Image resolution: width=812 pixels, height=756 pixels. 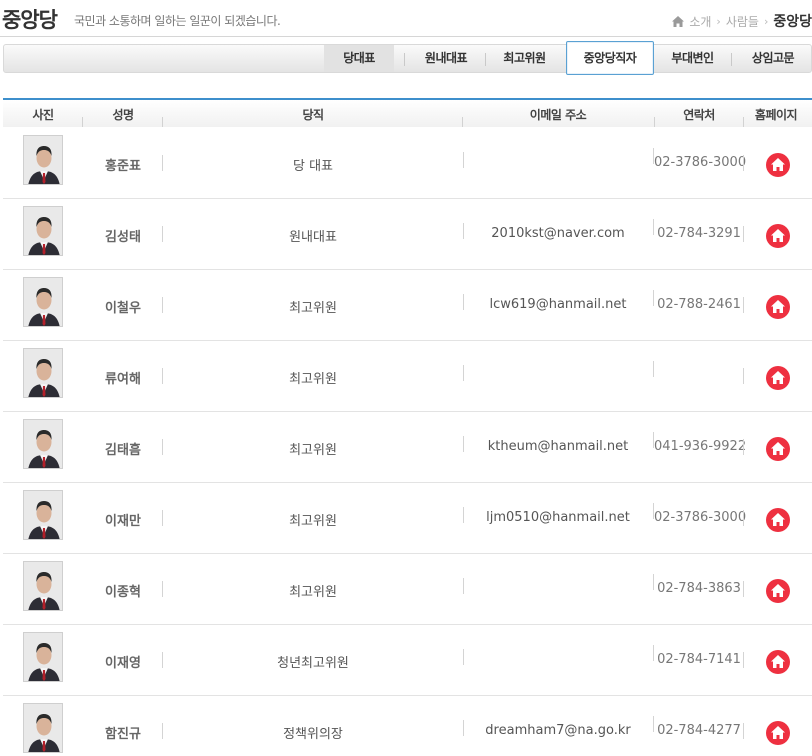 I want to click on member-name: 이재만, so click(x=123, y=521).